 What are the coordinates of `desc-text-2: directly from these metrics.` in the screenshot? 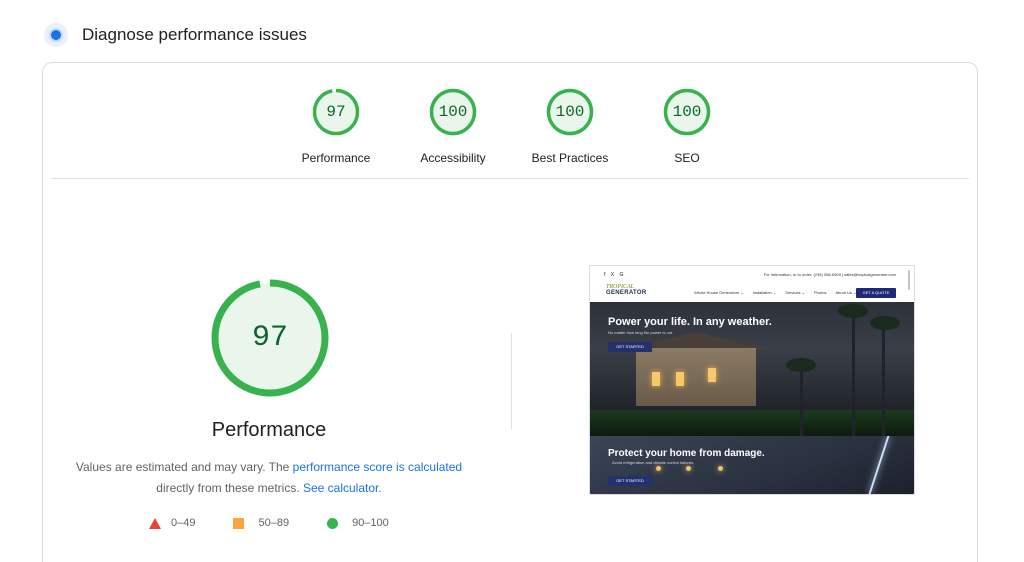 It's located at (229, 488).